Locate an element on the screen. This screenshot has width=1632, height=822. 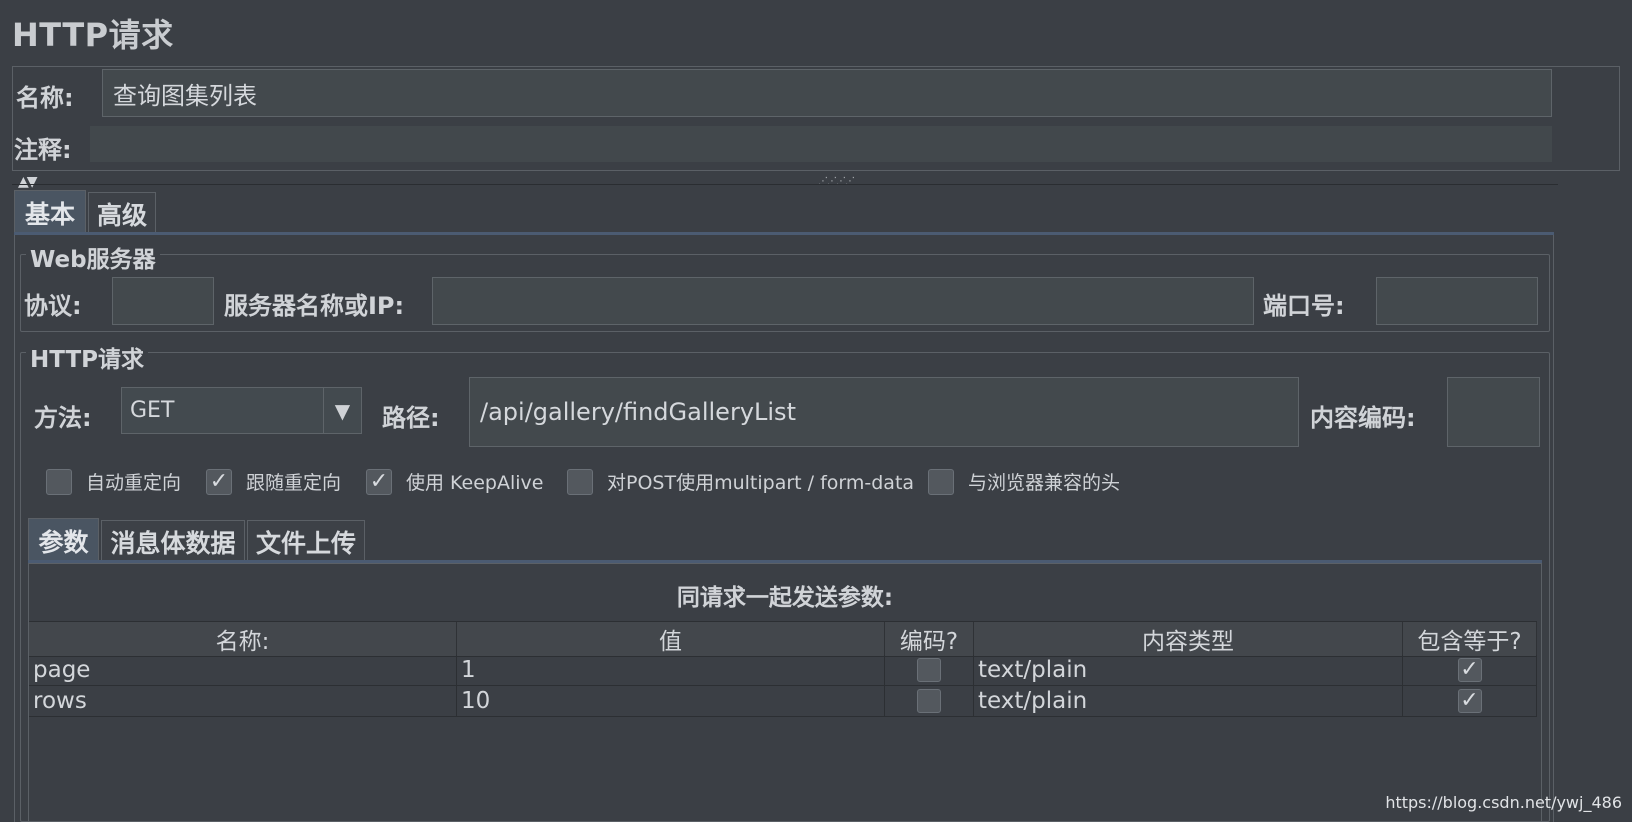
name-label: 名称: is located at coordinates (45, 98).